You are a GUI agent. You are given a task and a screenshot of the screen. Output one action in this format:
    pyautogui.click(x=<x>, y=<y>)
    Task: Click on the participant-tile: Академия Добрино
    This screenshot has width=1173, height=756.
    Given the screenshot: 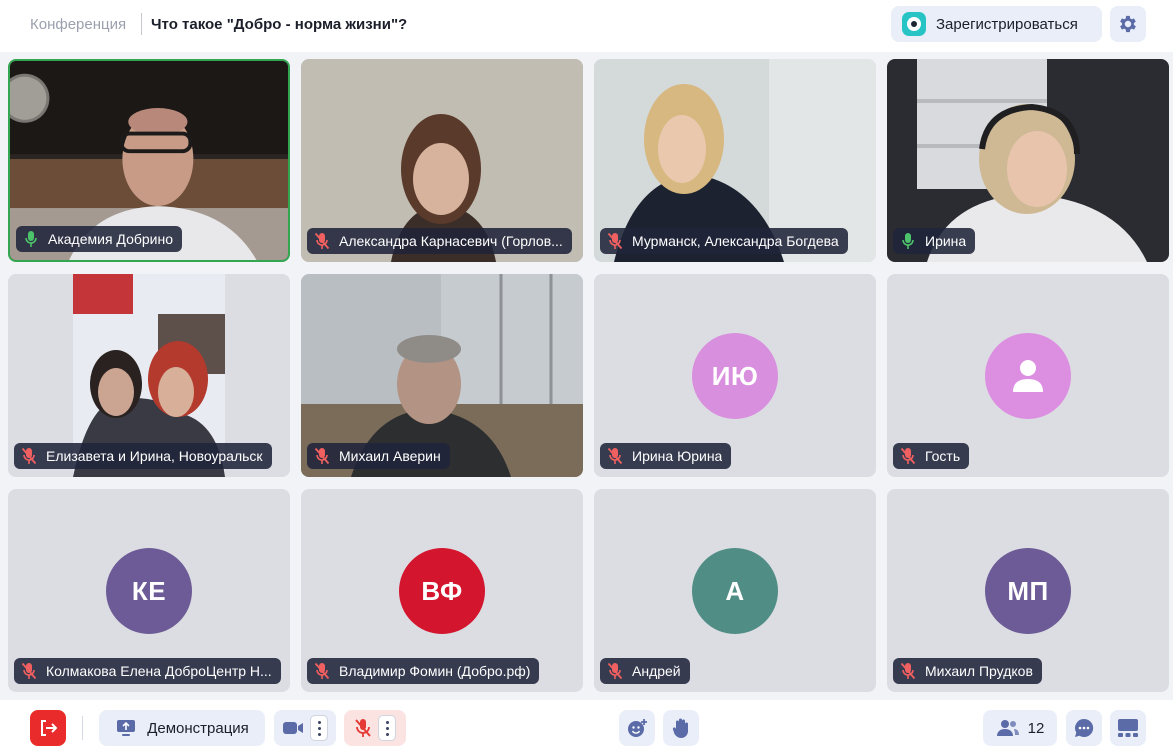 What is the action you would take?
    pyautogui.click(x=149, y=160)
    